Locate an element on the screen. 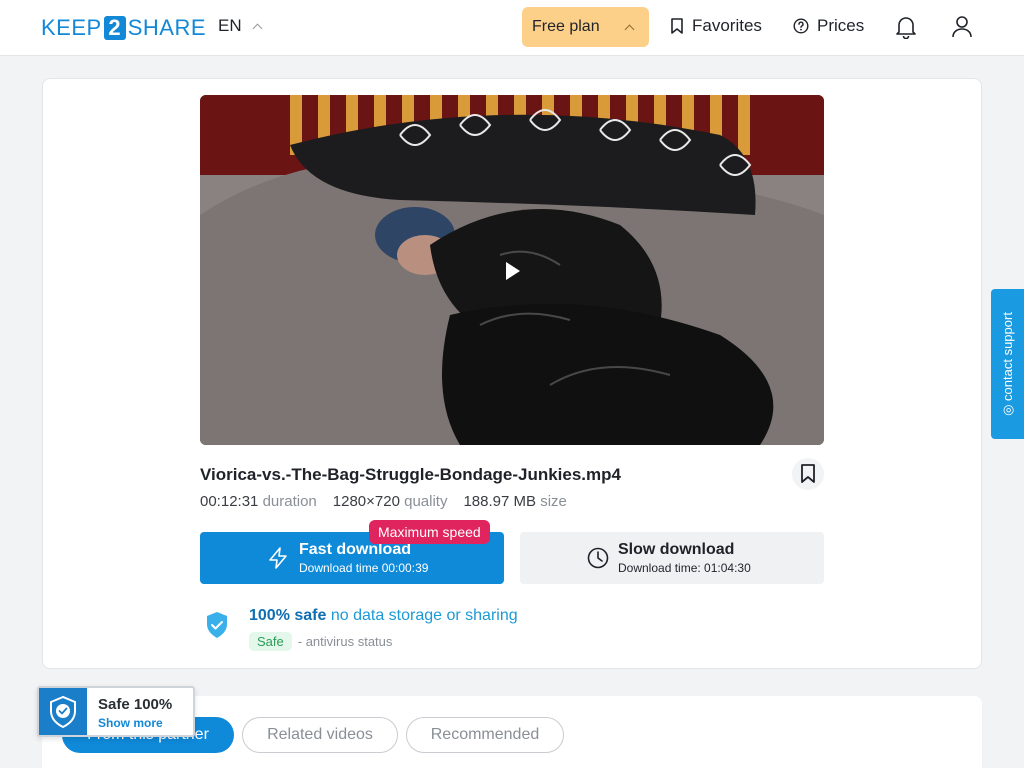 Image resolution: width=1024 pixels, height=768 pixels. antivirus-status: Safe - antivirus status is located at coordinates (320, 641).